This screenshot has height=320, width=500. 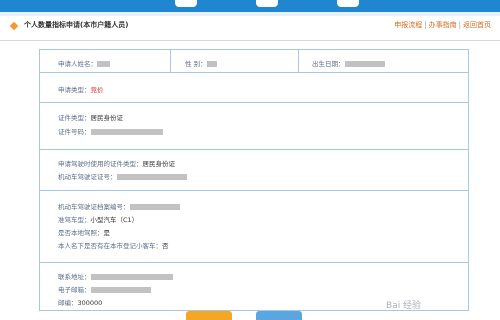 I want to click on page-header: 个人数量指标申请(本市户籍人员) 申报流程 | 办事指南 | 返回首页, so click(x=250, y=28).